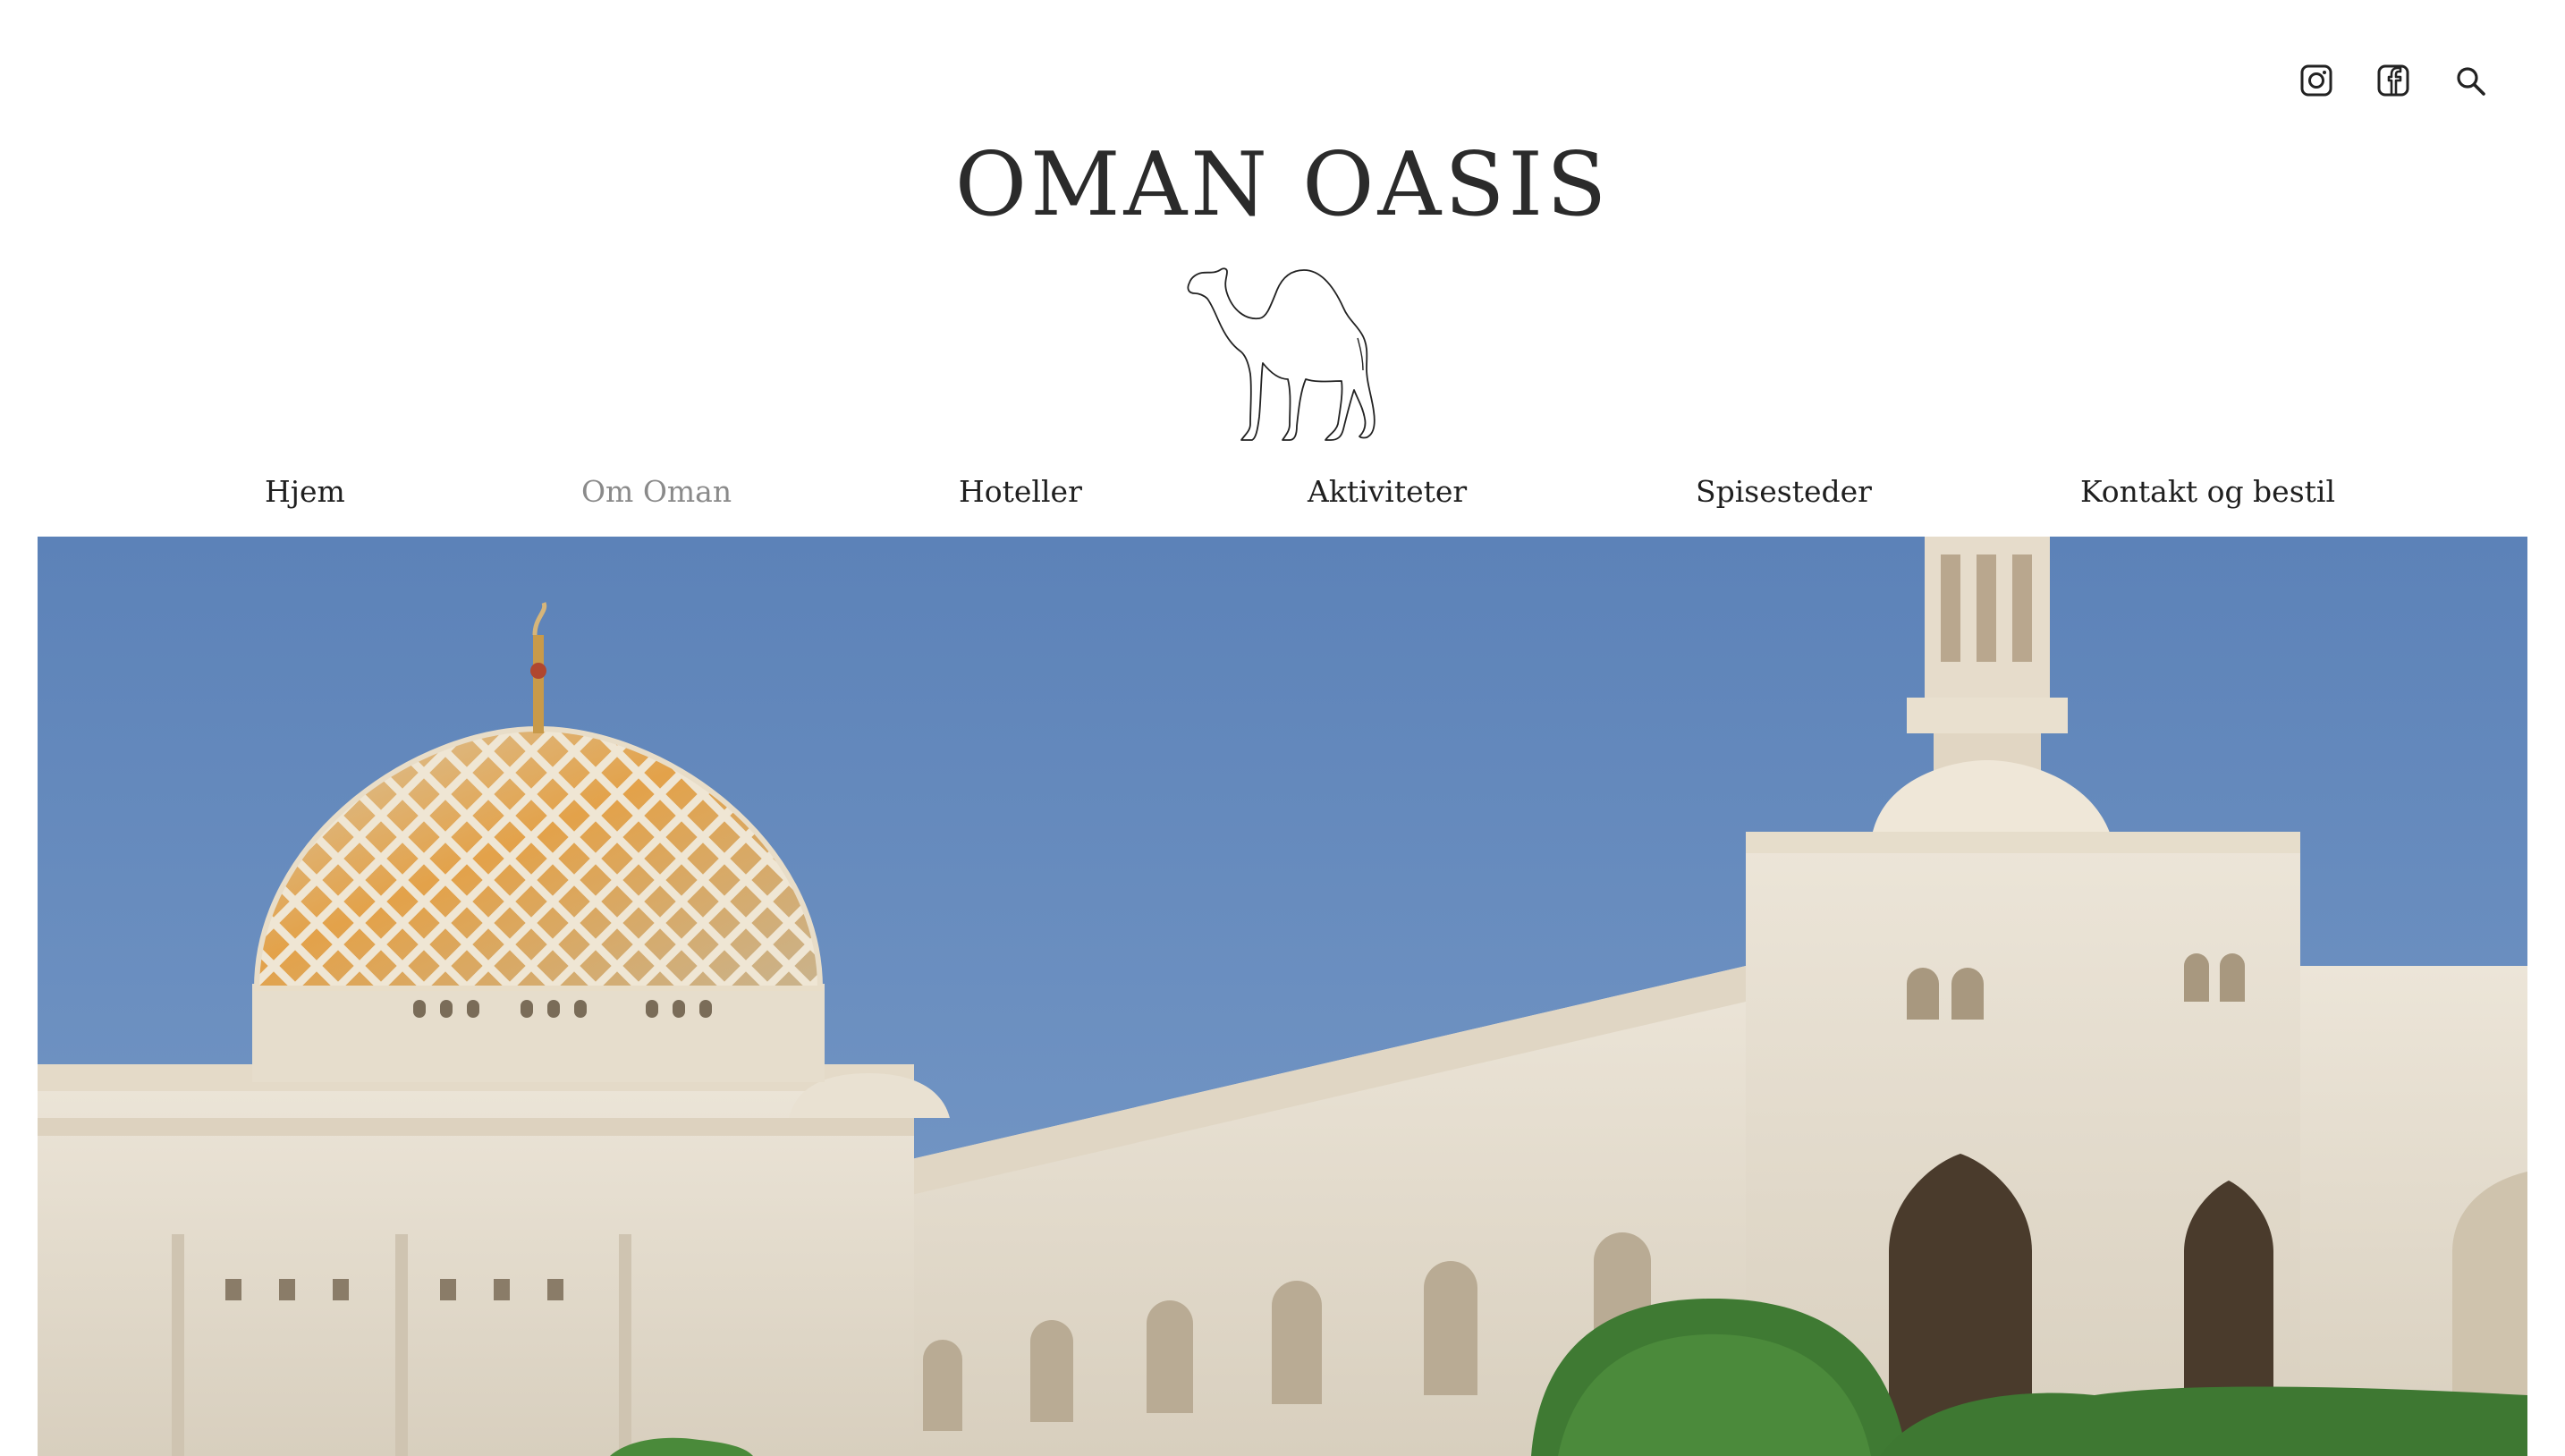 The image size is (2565, 1456). Describe the element at coordinates (305, 491) in the screenshot. I see `nav-item-hjem: Hjem` at that location.